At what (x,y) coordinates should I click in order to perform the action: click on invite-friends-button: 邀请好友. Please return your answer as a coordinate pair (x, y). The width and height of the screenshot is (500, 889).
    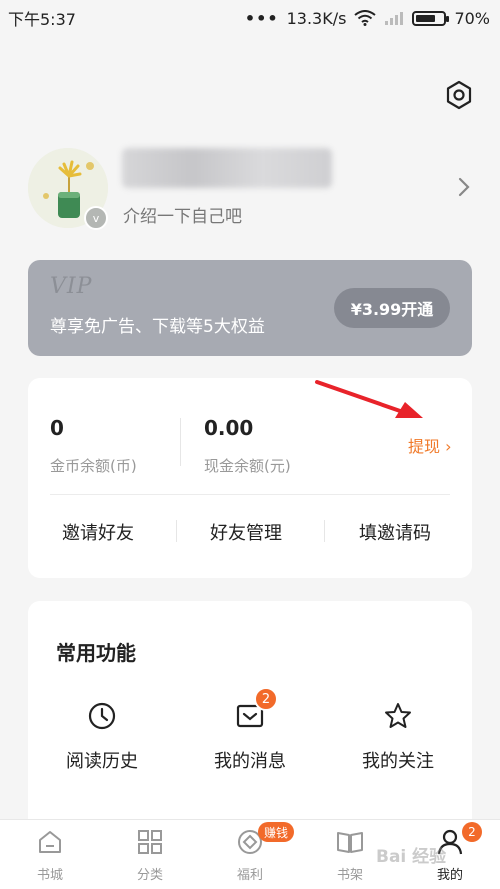
    Looking at the image, I should click on (98, 532).